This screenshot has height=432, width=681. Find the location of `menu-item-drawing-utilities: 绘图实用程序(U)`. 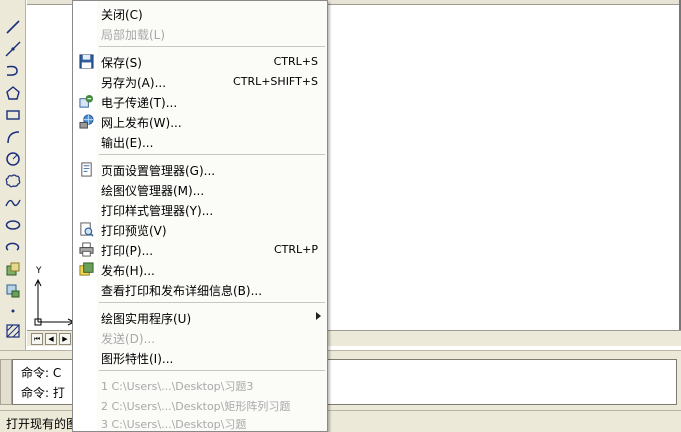

menu-item-drawing-utilities: 绘图实用程序(U) is located at coordinates (200, 317).